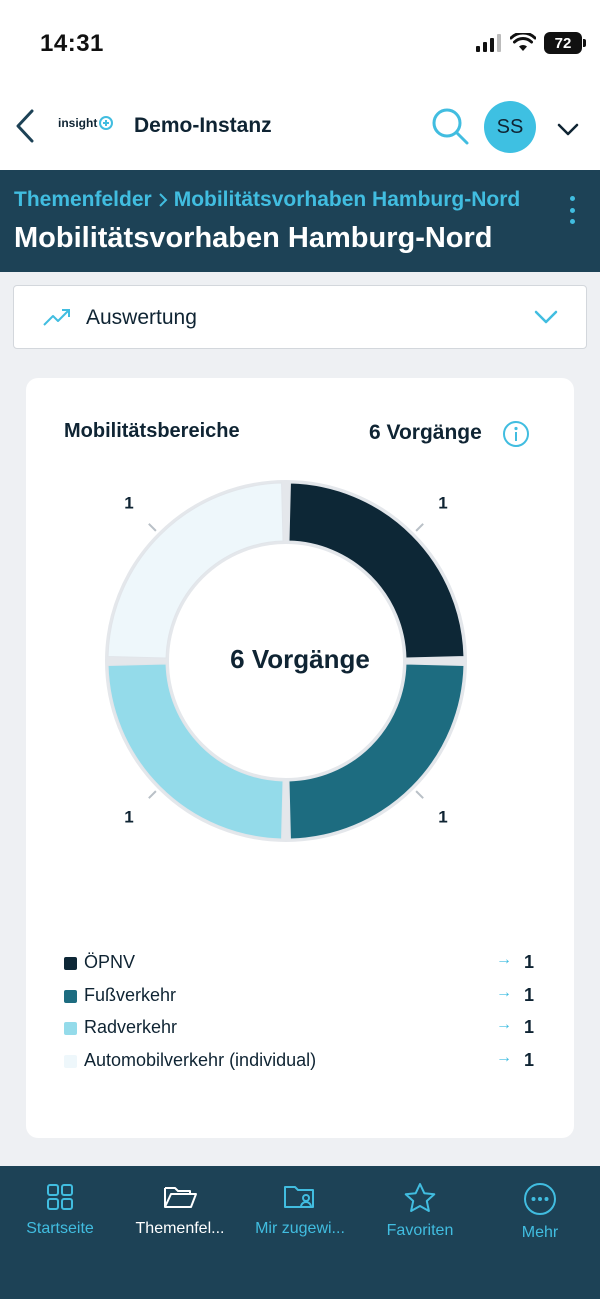 This screenshot has height=1299, width=600. Describe the element at coordinates (130, 994) in the screenshot. I see `legend-label: Fußverkehr` at that location.